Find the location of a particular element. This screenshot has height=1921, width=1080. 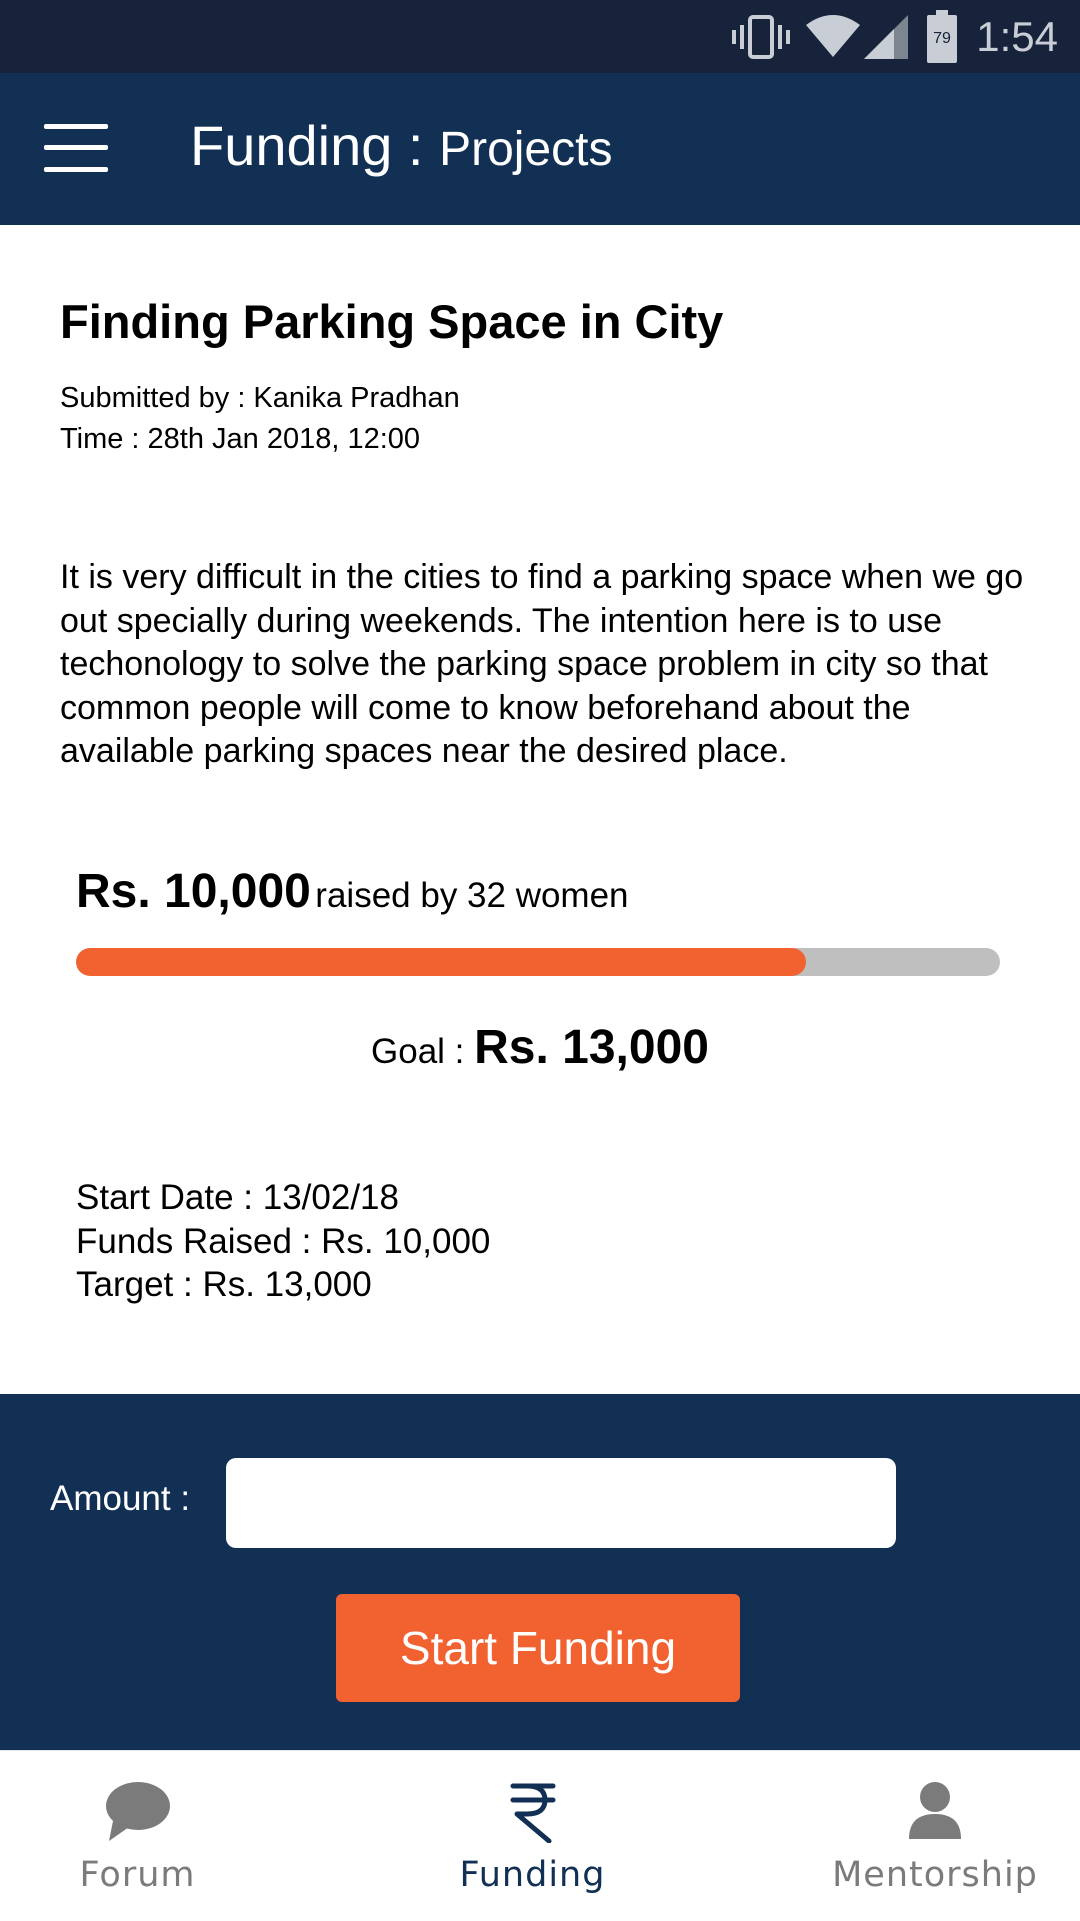

nav-label-funding: Funding is located at coordinates (532, 1875).